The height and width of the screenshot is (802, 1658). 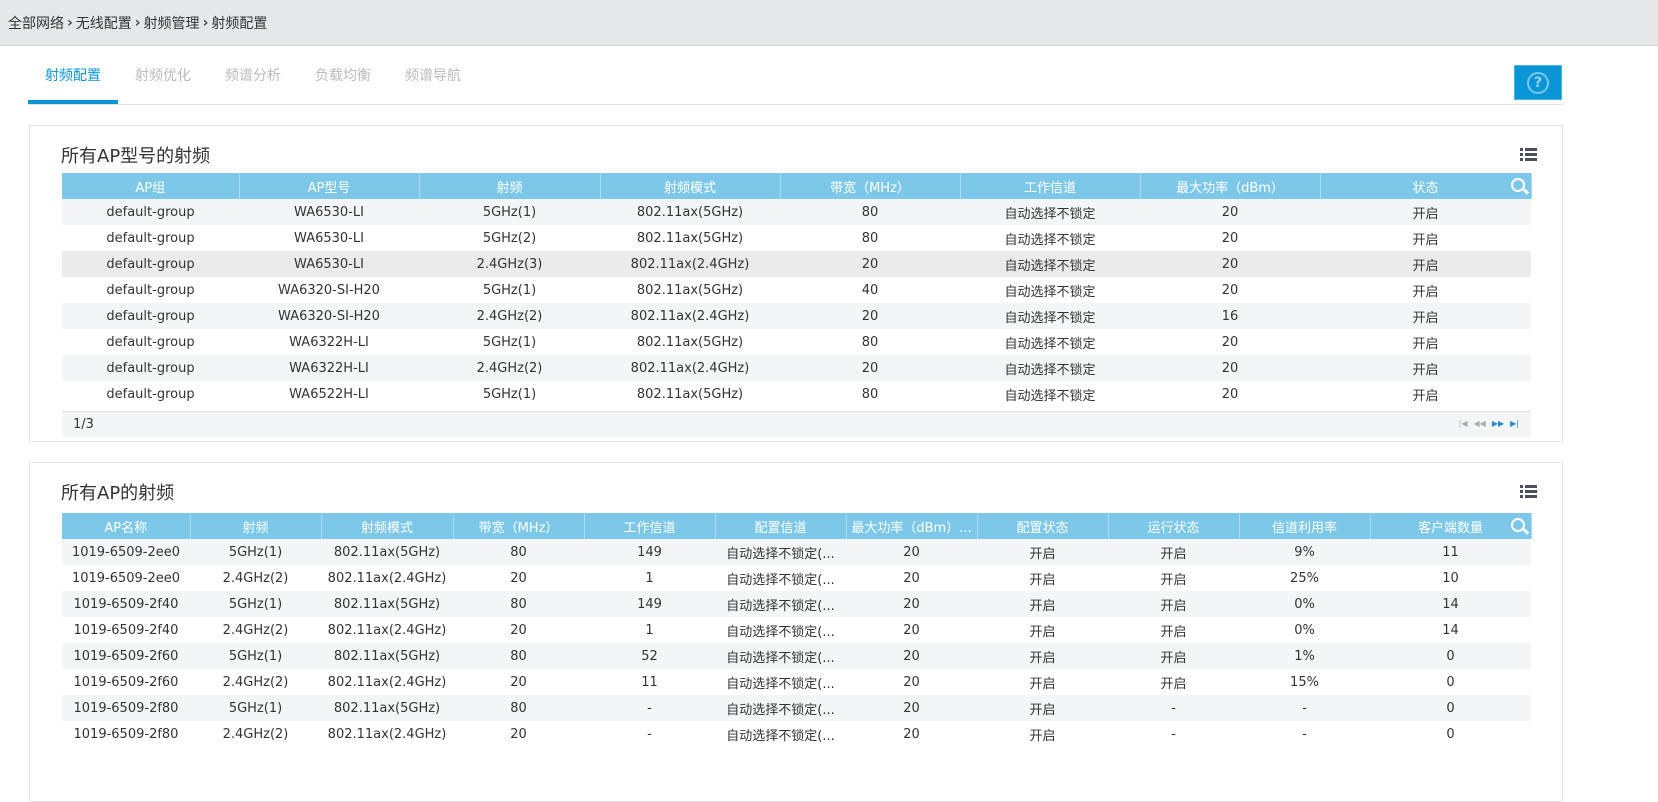 I want to click on pagination: 1/3 |◀ ◀◀ ▶▶ ▶|, so click(x=796, y=424).